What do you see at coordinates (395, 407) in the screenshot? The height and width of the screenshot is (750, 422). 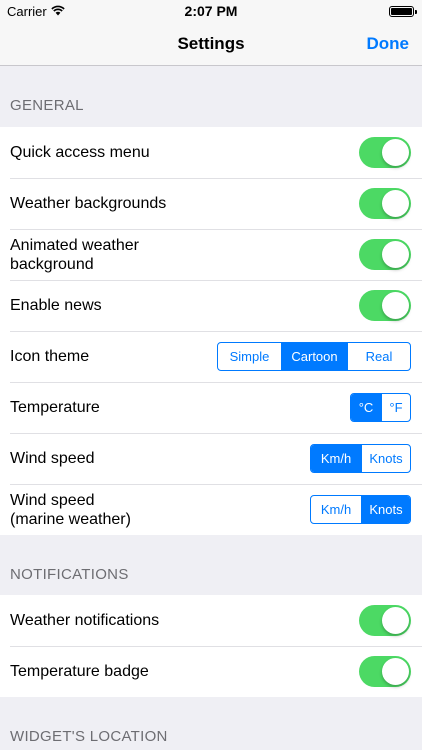 I see `temperature-fahrenheit: °F` at bounding box center [395, 407].